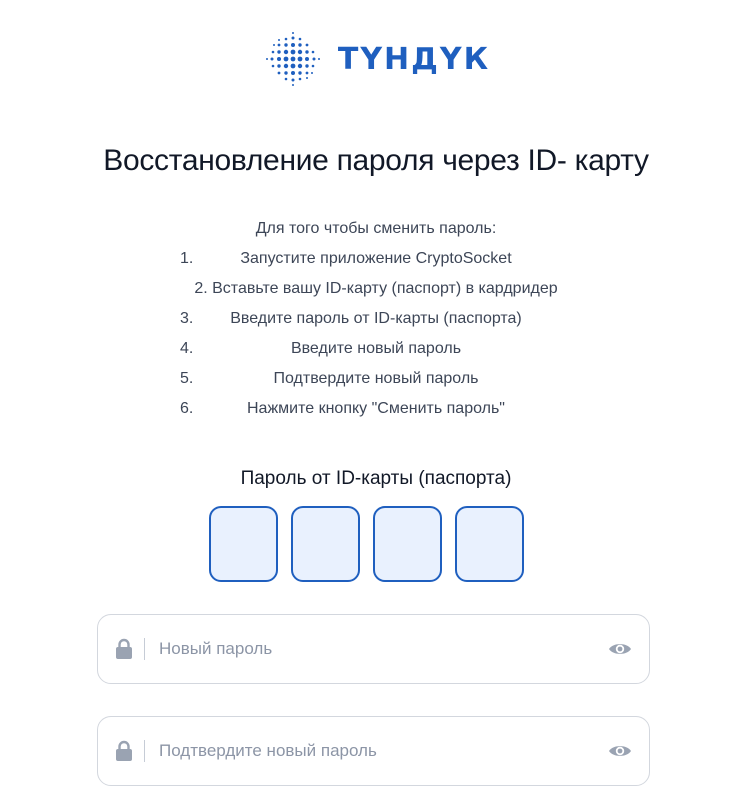 The height and width of the screenshot is (798, 752). What do you see at coordinates (376, 378) in the screenshot?
I see `step-text: Подтвердите новый пароль` at bounding box center [376, 378].